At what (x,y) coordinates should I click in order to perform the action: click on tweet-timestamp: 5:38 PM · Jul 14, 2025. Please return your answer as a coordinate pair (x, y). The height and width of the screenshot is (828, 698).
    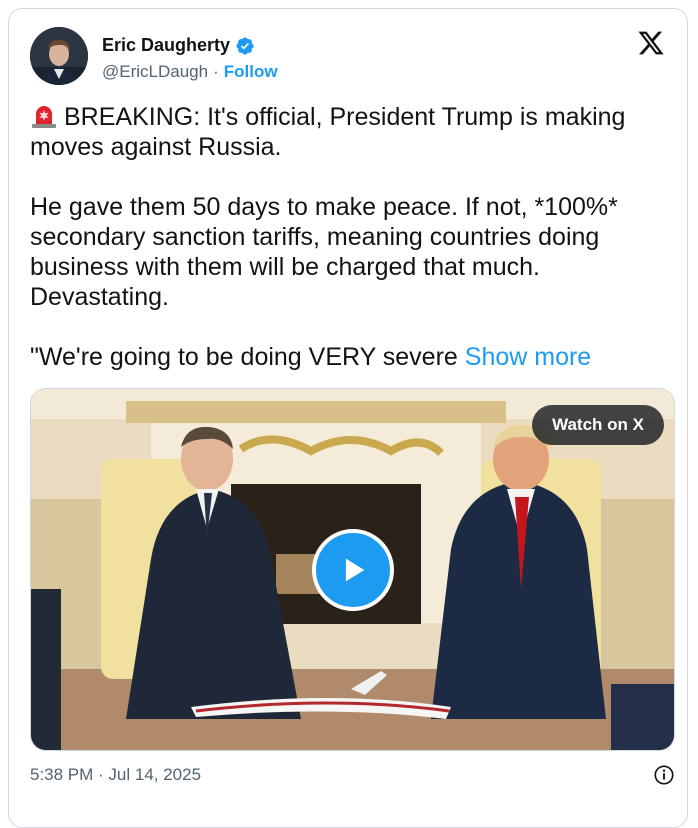
    Looking at the image, I should click on (115, 775).